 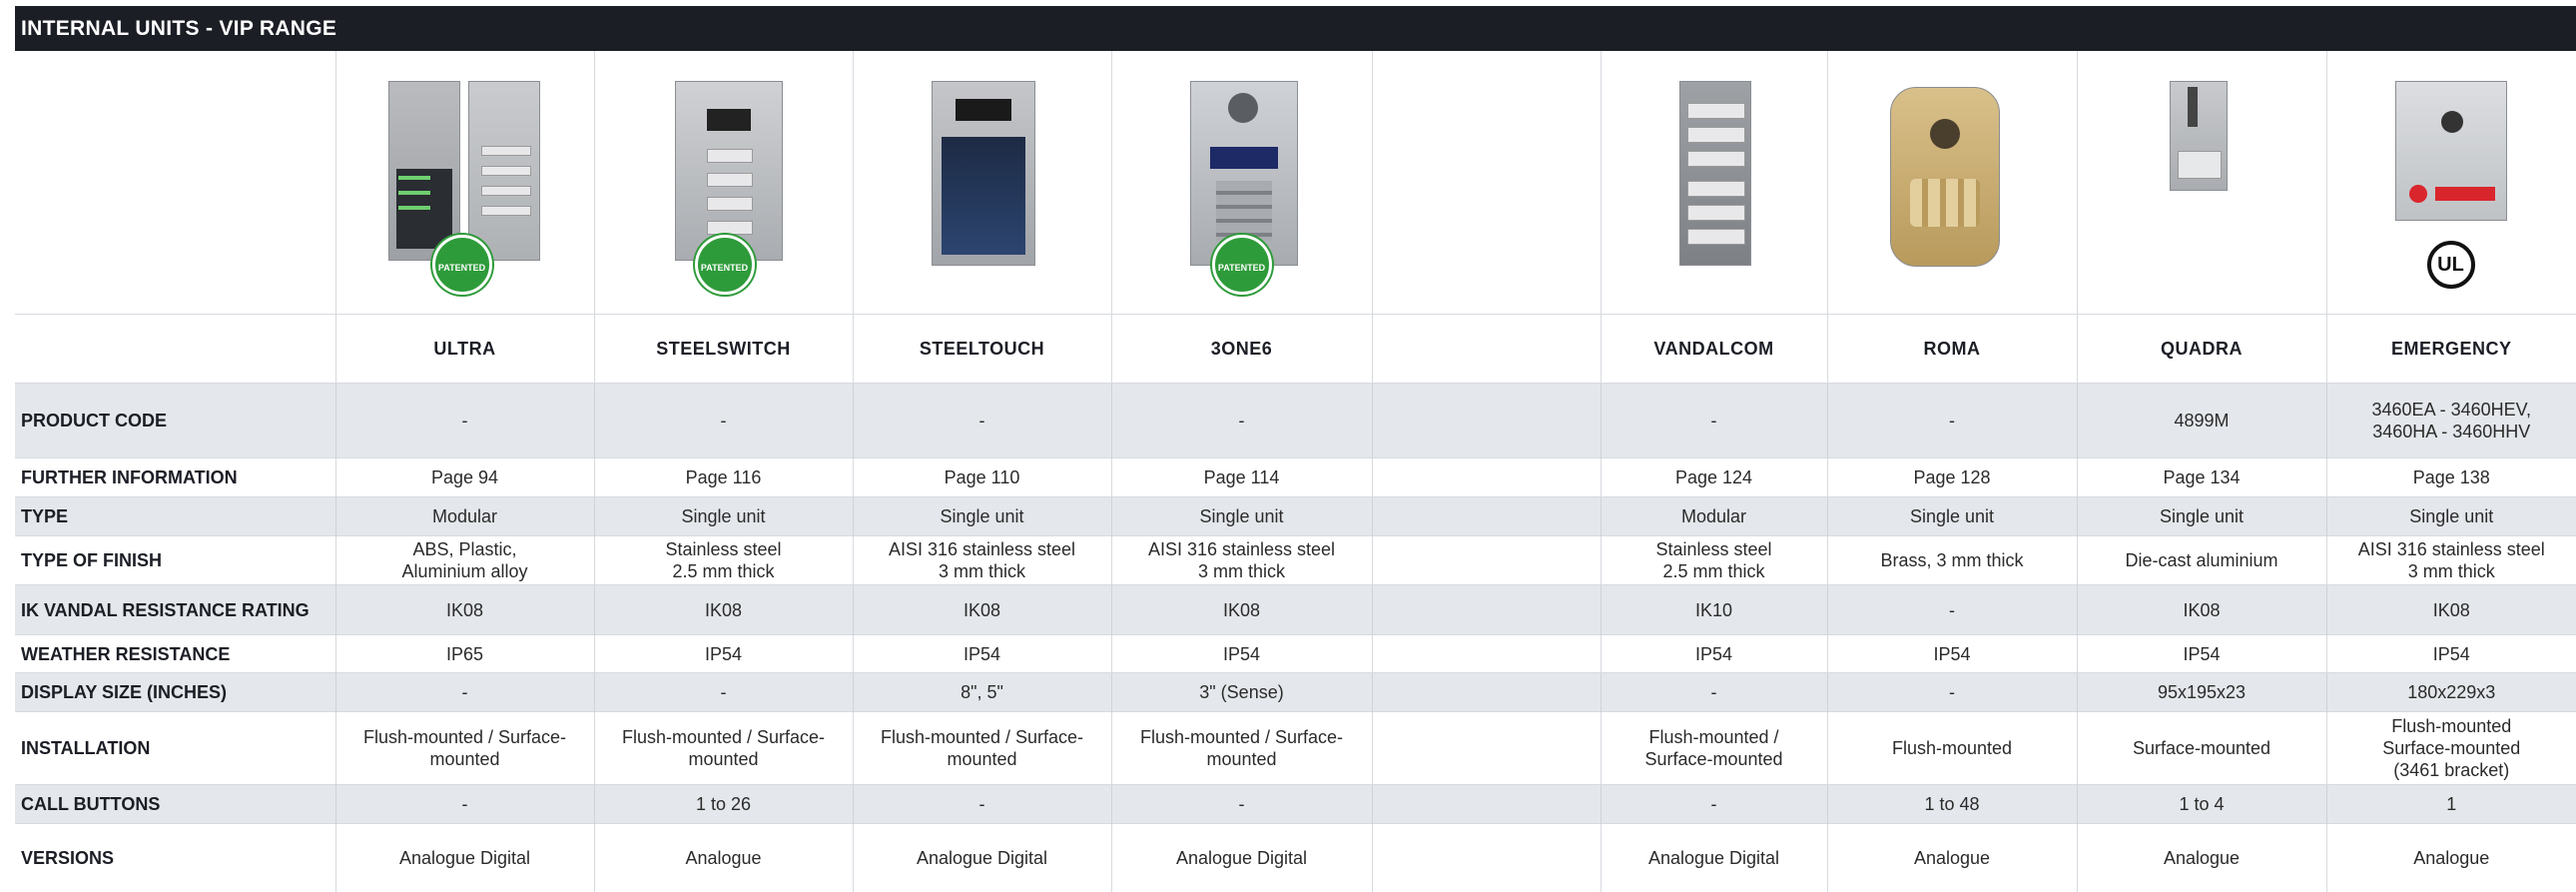 What do you see at coordinates (175, 804) in the screenshot?
I see `row-label: CALL BUTTONS` at bounding box center [175, 804].